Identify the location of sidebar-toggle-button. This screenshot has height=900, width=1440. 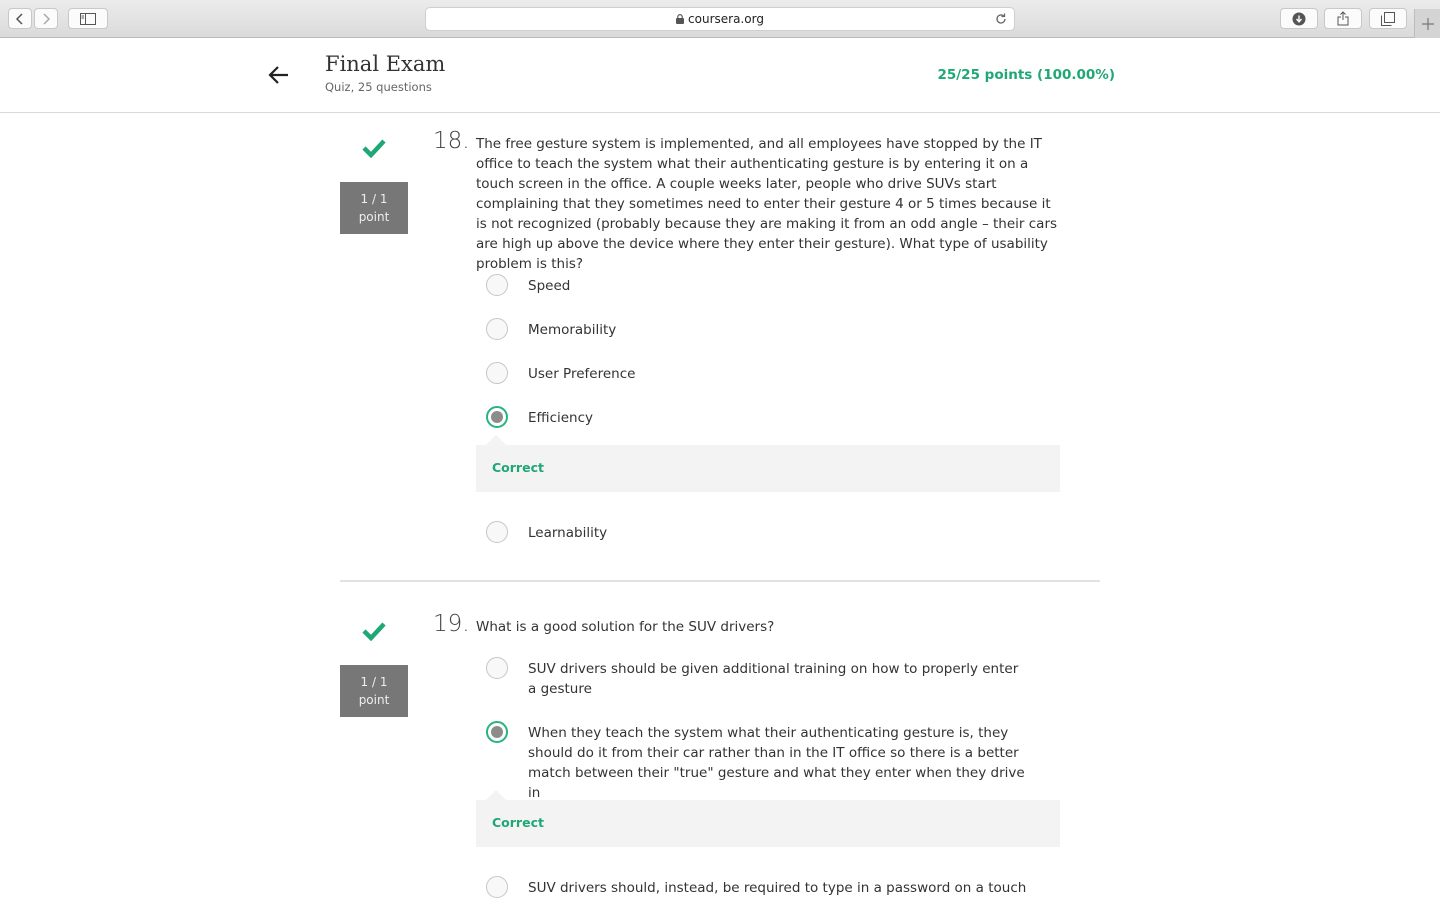
(88, 18).